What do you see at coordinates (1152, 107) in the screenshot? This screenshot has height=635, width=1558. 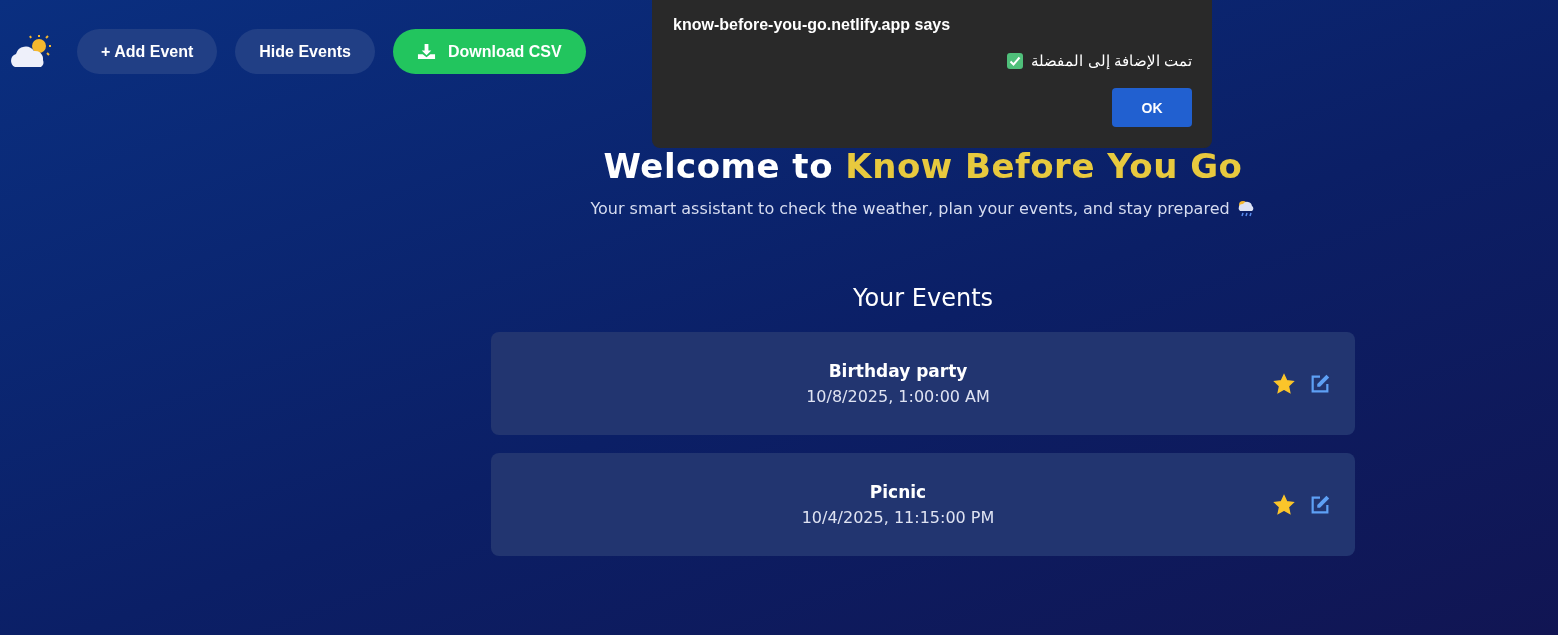 I see `ok-button: OK` at bounding box center [1152, 107].